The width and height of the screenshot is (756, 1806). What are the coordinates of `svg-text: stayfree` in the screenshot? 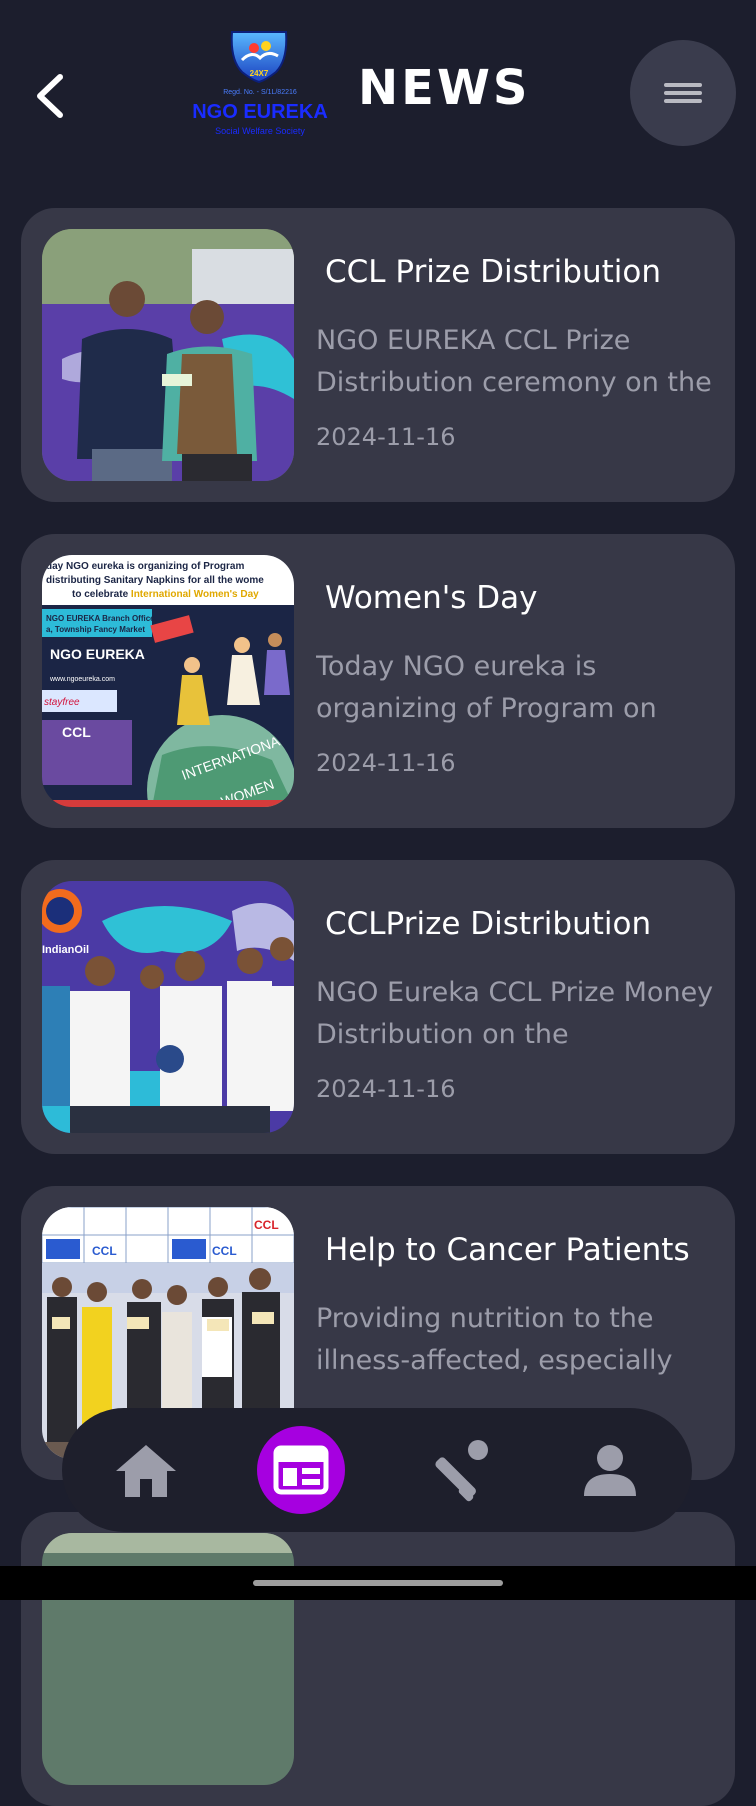 It's located at (62, 702).